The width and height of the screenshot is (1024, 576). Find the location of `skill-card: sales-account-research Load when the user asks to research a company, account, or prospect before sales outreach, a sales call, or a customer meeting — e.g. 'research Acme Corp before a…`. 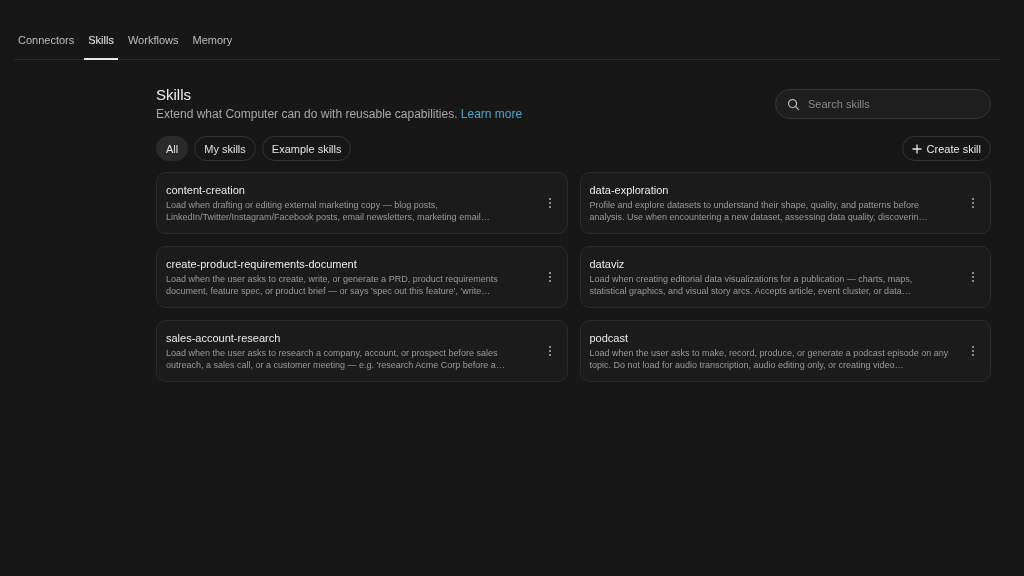

skill-card: sales-account-research Load when the user asks to research a company, account, or prospect before sales outreach, a sales call, or a customer meeting — e.g. 'research Acme Corp before a… is located at coordinates (362, 351).